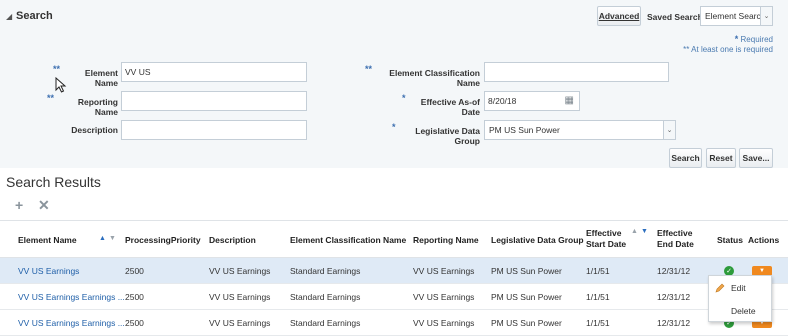 The height and width of the screenshot is (336, 788). What do you see at coordinates (447, 136) in the screenshot?
I see `ldg-label: Legislative Data Group` at bounding box center [447, 136].